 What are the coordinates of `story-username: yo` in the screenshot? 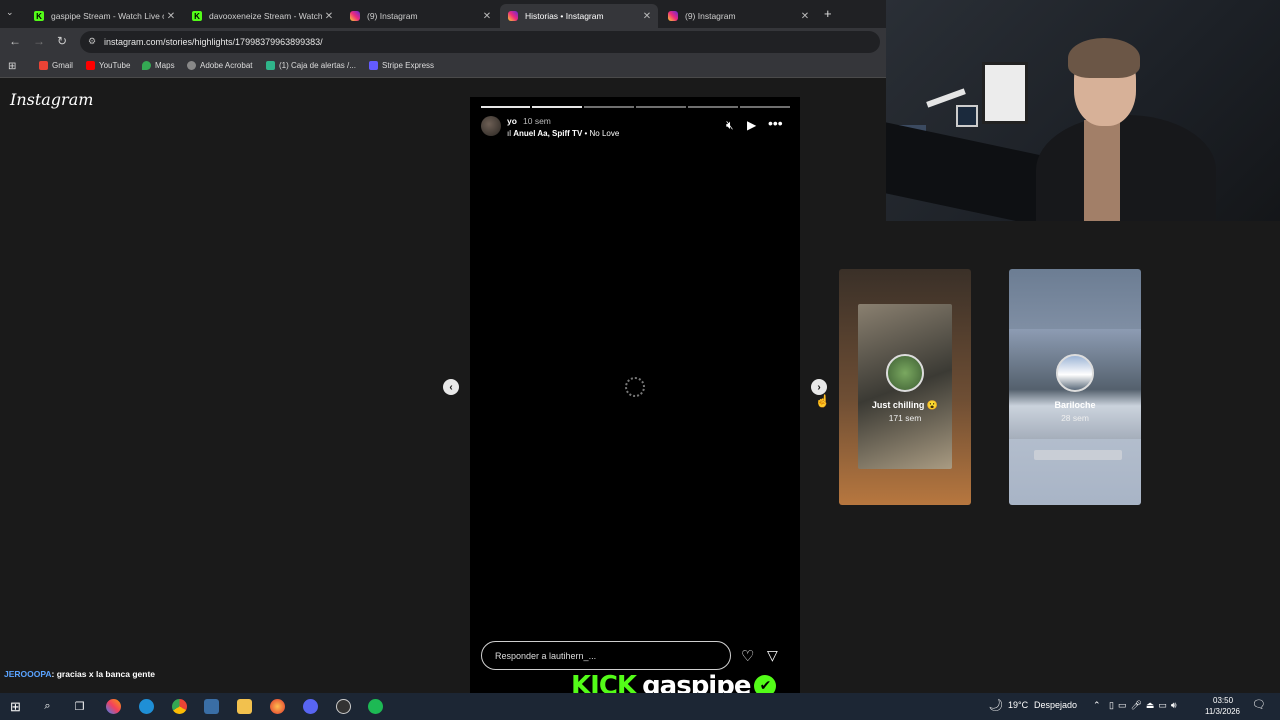 It's located at (512, 121).